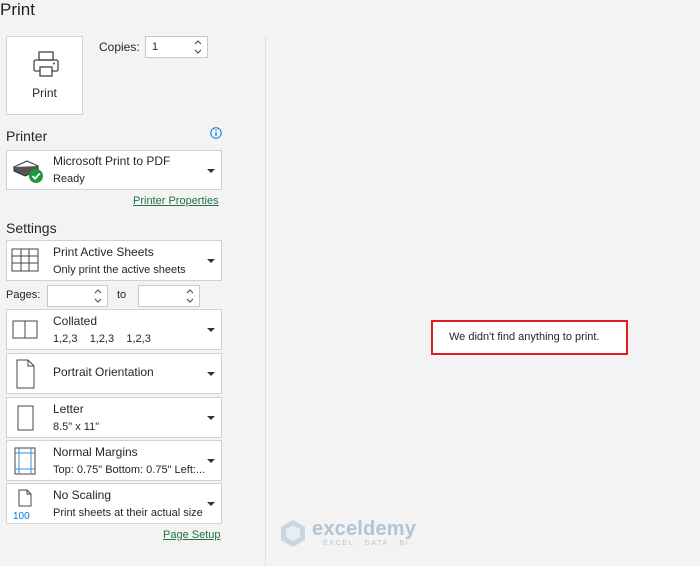  I want to click on orientation-dropdown: Portrait Orientation, so click(114, 373).